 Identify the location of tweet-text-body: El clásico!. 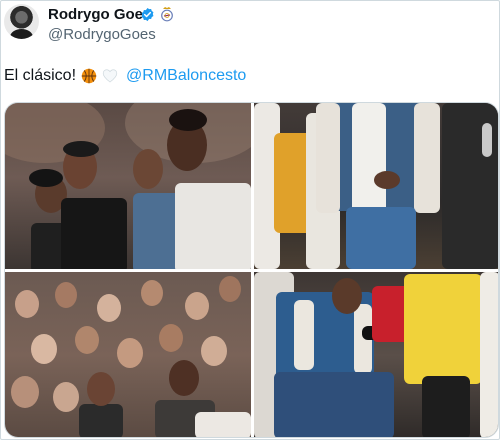
(40, 75).